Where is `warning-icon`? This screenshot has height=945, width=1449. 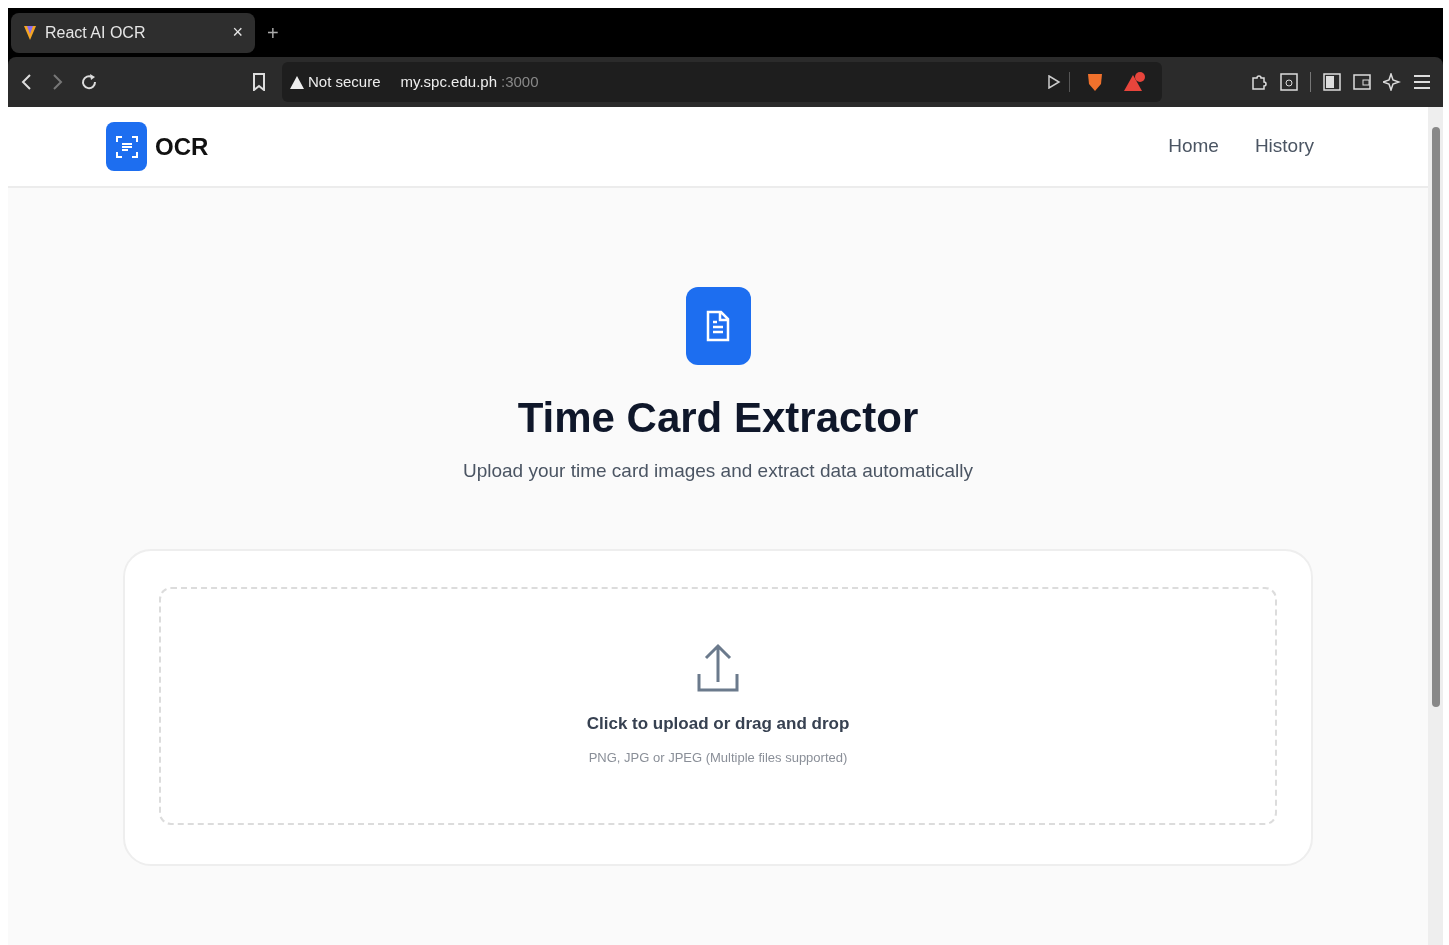 warning-icon is located at coordinates (297, 82).